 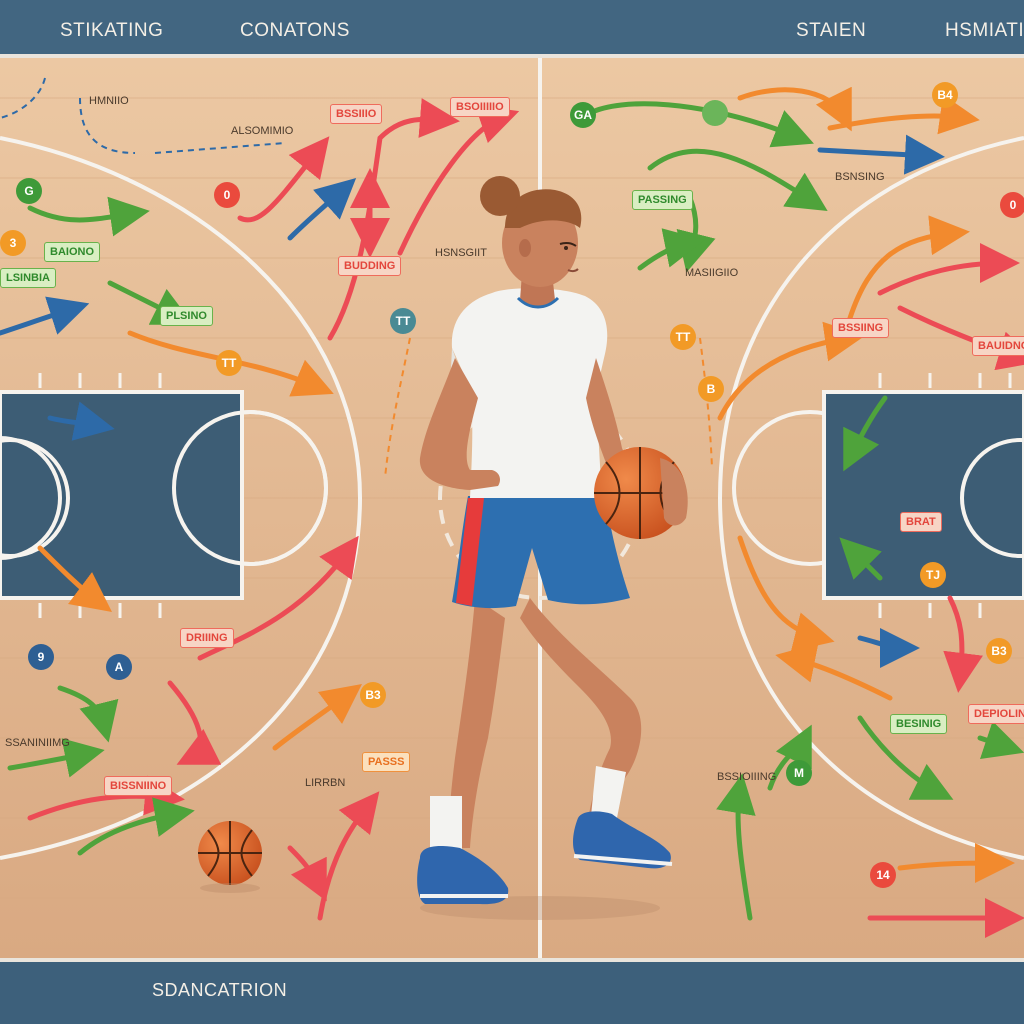 What do you see at coordinates (480, 107) in the screenshot?
I see `play-label: BSOIIIIIO` at bounding box center [480, 107].